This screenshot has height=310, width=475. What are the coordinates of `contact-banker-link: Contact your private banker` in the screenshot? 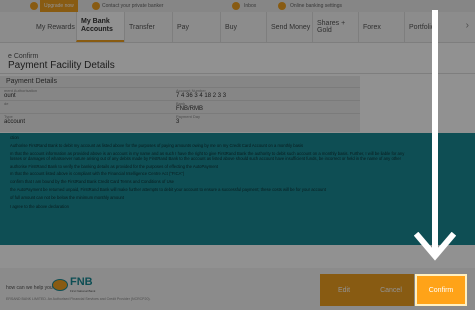 It's located at (132, 6).